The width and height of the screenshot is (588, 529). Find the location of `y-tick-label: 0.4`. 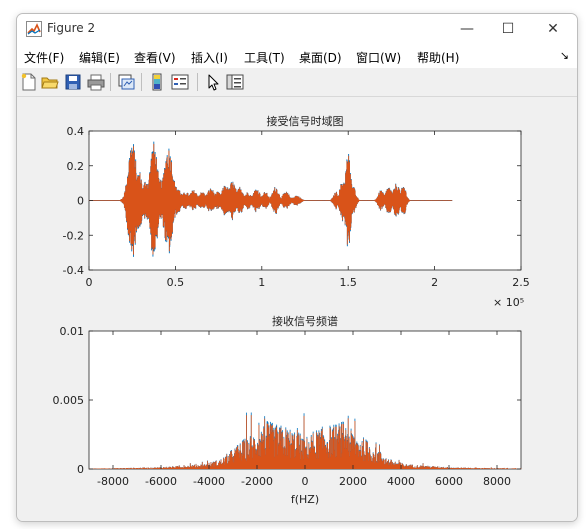

y-tick-label: 0.4 is located at coordinates (76, 131).